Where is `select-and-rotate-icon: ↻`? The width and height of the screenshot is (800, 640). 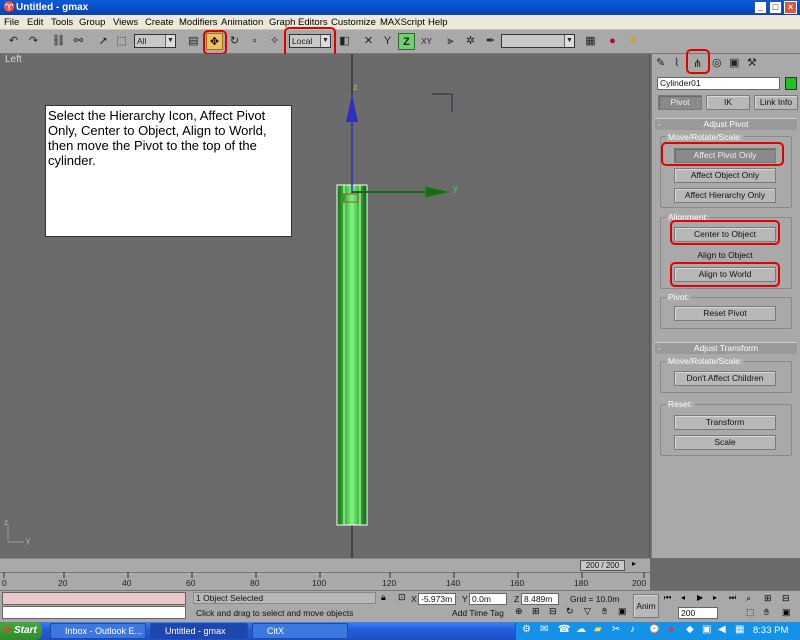
select-and-rotate-icon: ↻ is located at coordinates (234, 41).